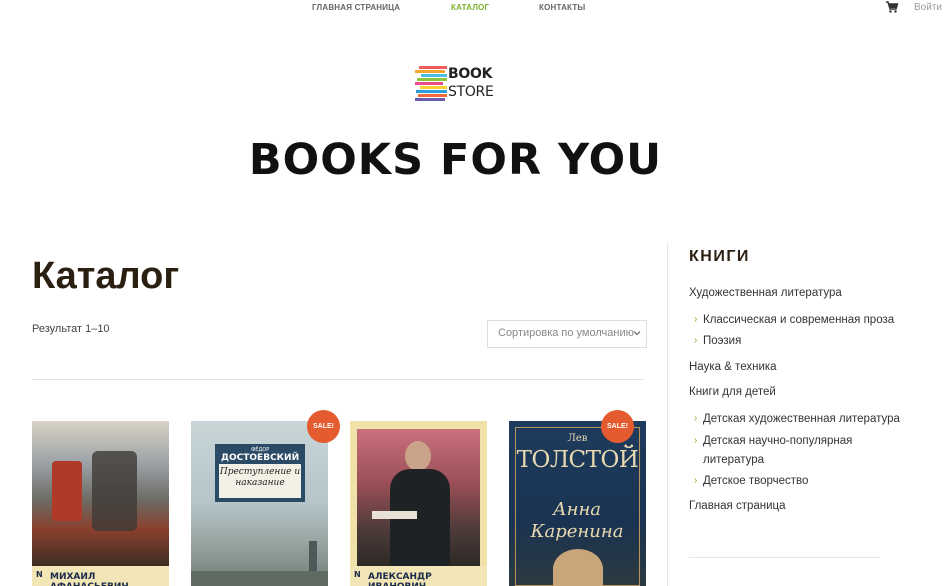 The height and width of the screenshot is (586, 946). I want to click on product-card-3: N АЛЕКСАНДР ИВАНОВИЧ, so click(418, 503).